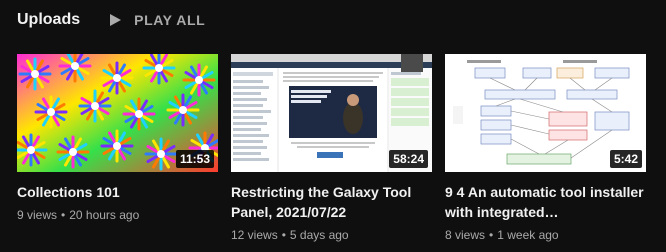  What do you see at coordinates (116, 20) in the screenshot?
I see `play-icon` at bounding box center [116, 20].